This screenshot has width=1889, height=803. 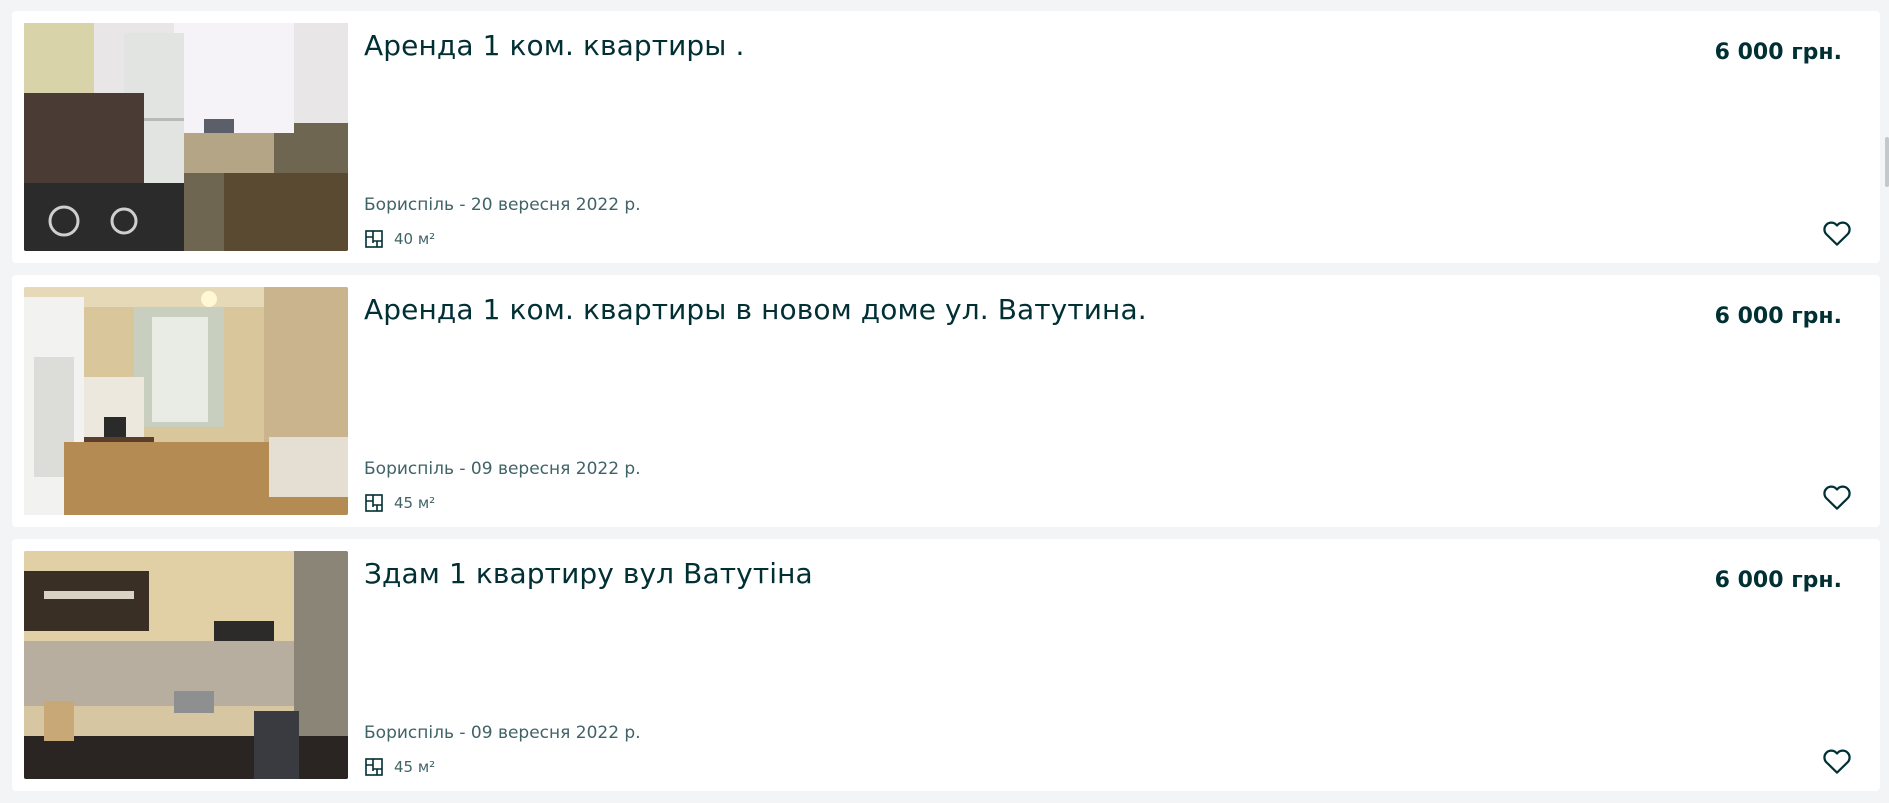 I want to click on living-room-photo, so click(x=186, y=401).